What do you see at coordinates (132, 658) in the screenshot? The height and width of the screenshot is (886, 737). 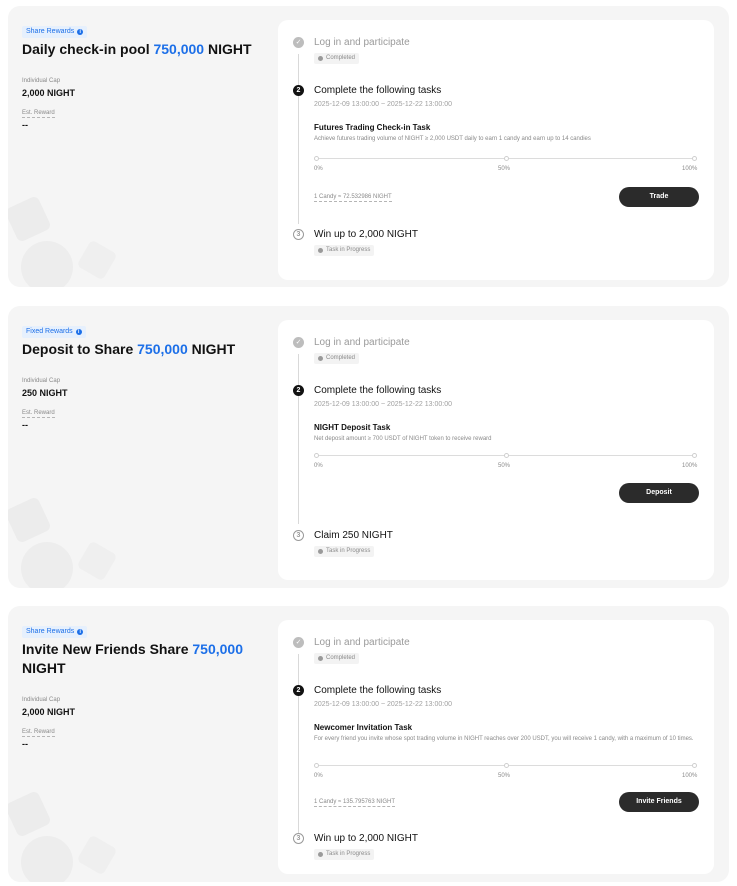 I see `card-title: Invite New Friends Share 750,000 NIGHT` at bounding box center [132, 658].